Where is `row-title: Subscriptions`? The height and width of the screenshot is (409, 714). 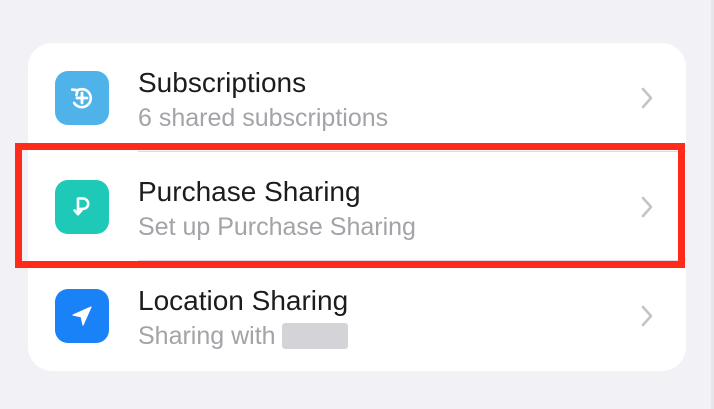
row-title: Subscriptions is located at coordinates (222, 82).